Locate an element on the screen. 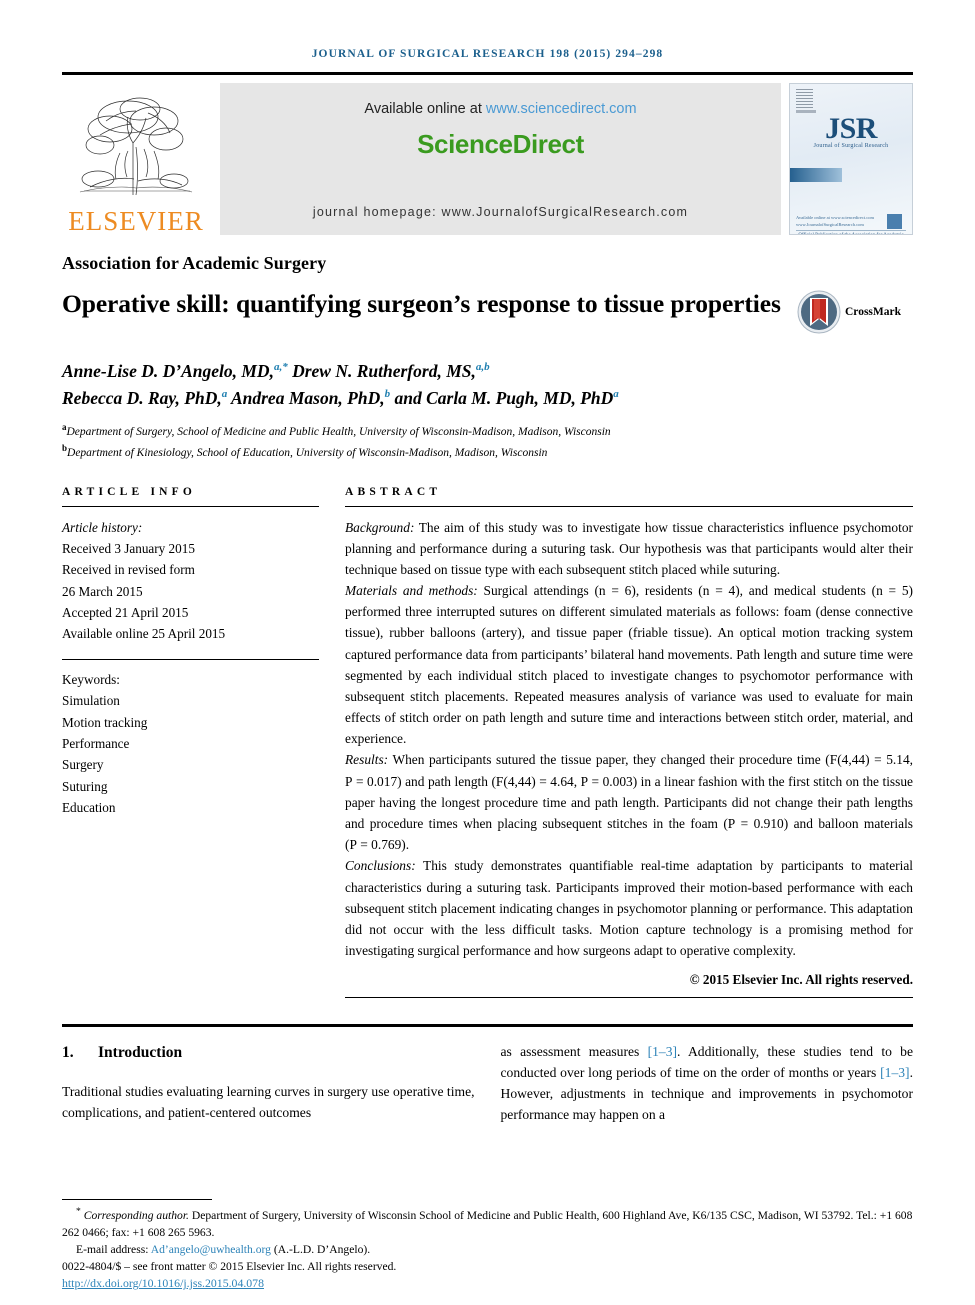 This screenshot has height=1305, width=975. abstract-section-label: Conclusions: is located at coordinates (380, 866).